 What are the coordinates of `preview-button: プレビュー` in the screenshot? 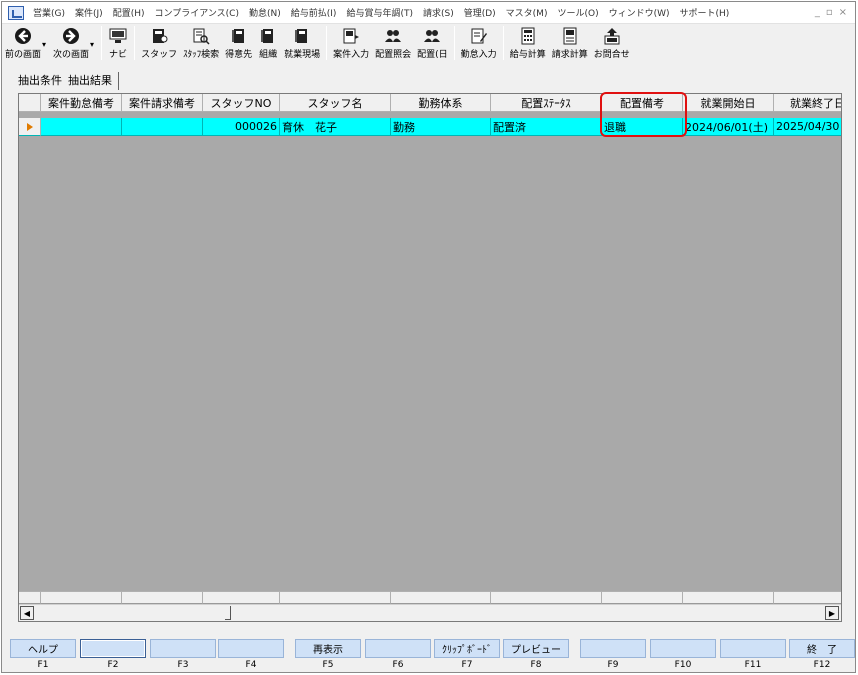 It's located at (536, 648).